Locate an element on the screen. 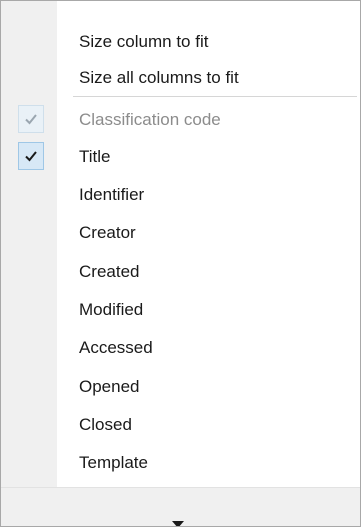 The height and width of the screenshot is (527, 361). menu-scroll-down-button is located at coordinates (180, 506).